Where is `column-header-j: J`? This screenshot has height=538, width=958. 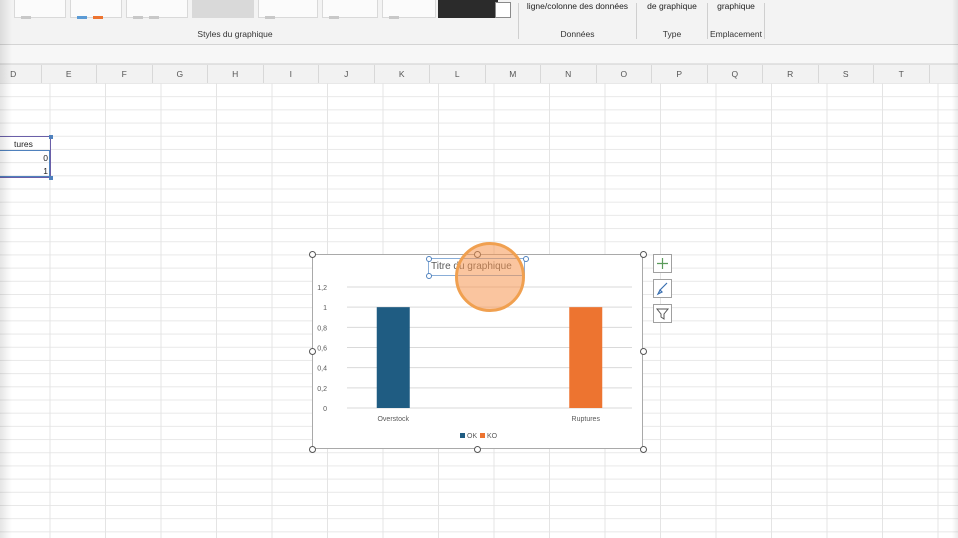
column-header-j: J is located at coordinates (347, 74).